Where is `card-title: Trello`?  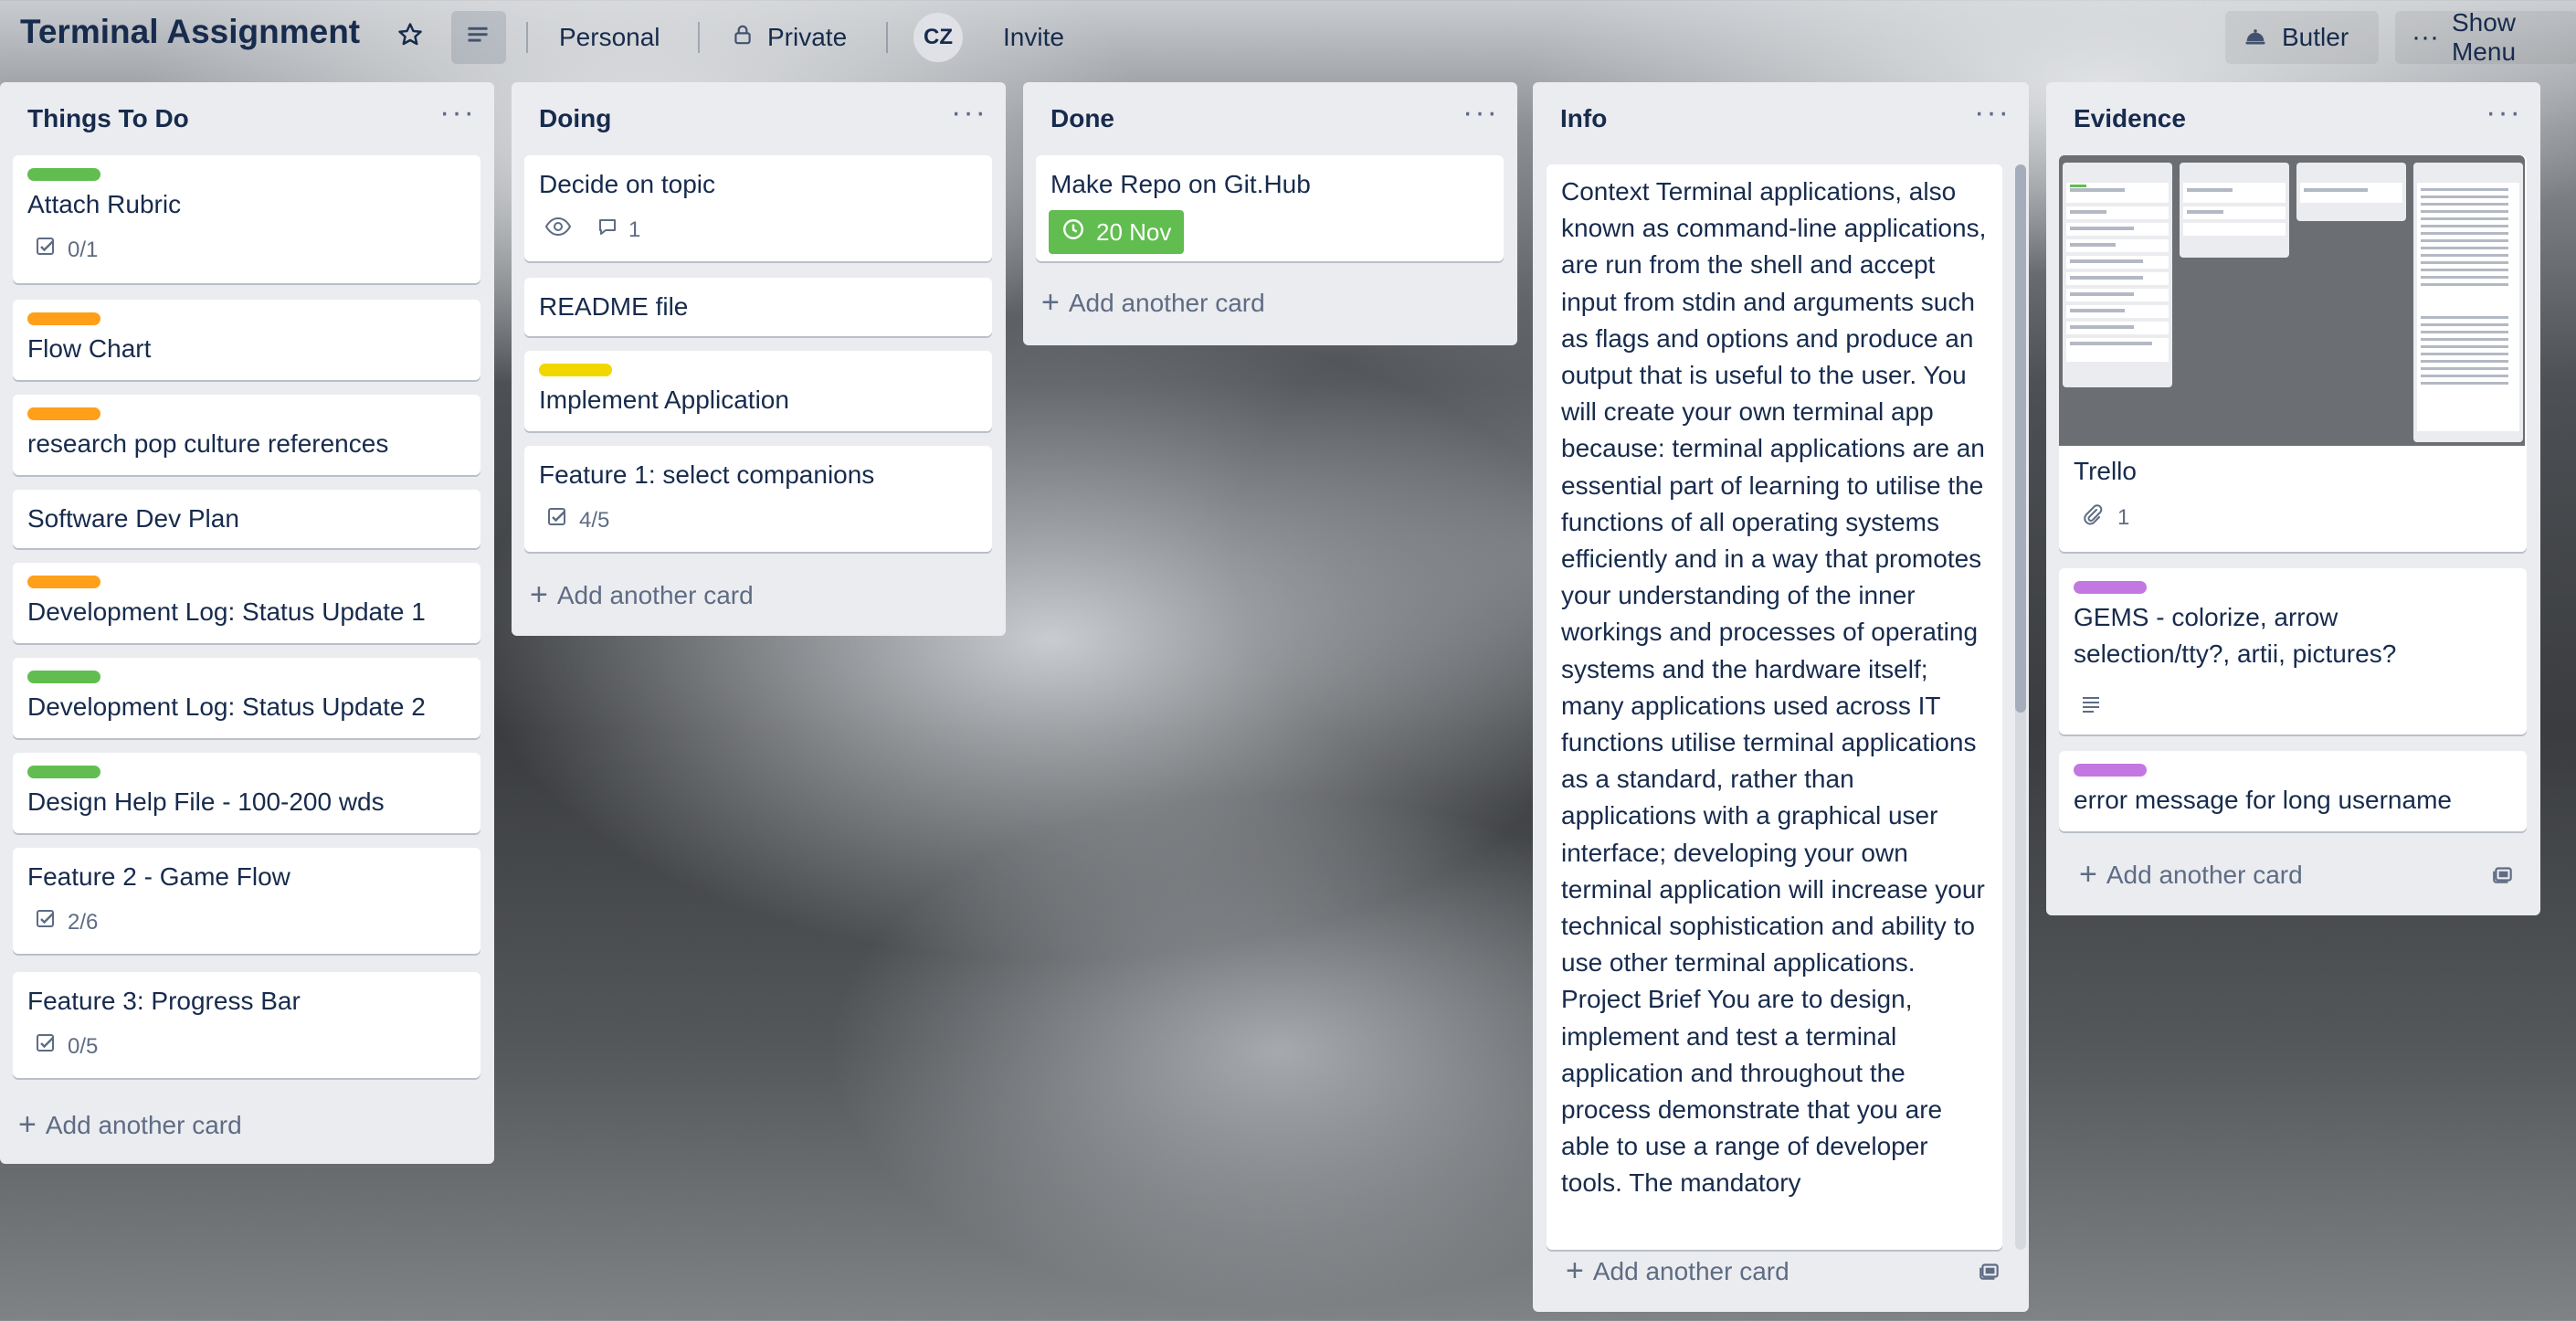 card-title: Trello is located at coordinates (2105, 471).